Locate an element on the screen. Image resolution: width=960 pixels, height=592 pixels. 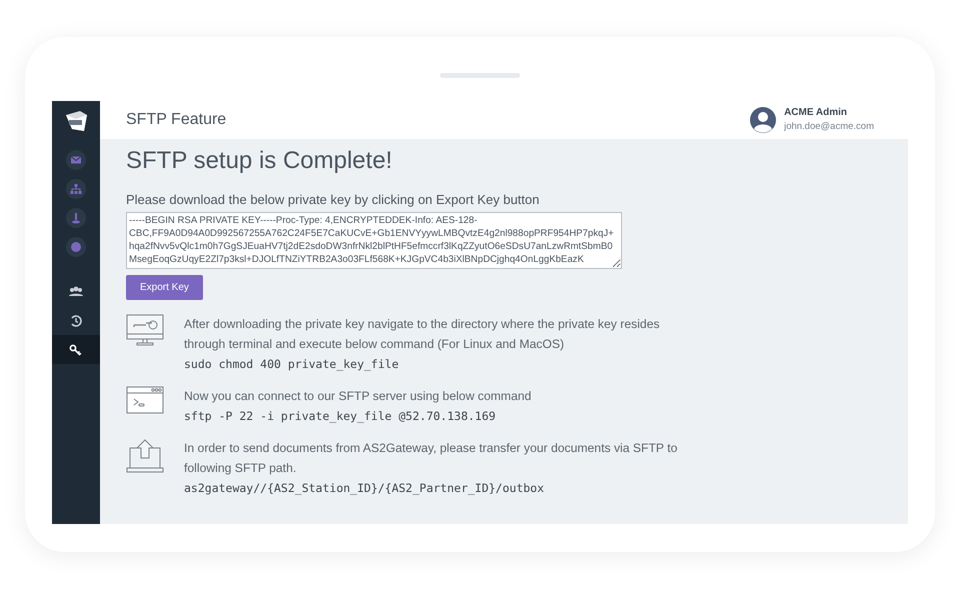
command-text: sftp -P 22 -i private_key_file @52.70.138.169 is located at coordinates (340, 417).